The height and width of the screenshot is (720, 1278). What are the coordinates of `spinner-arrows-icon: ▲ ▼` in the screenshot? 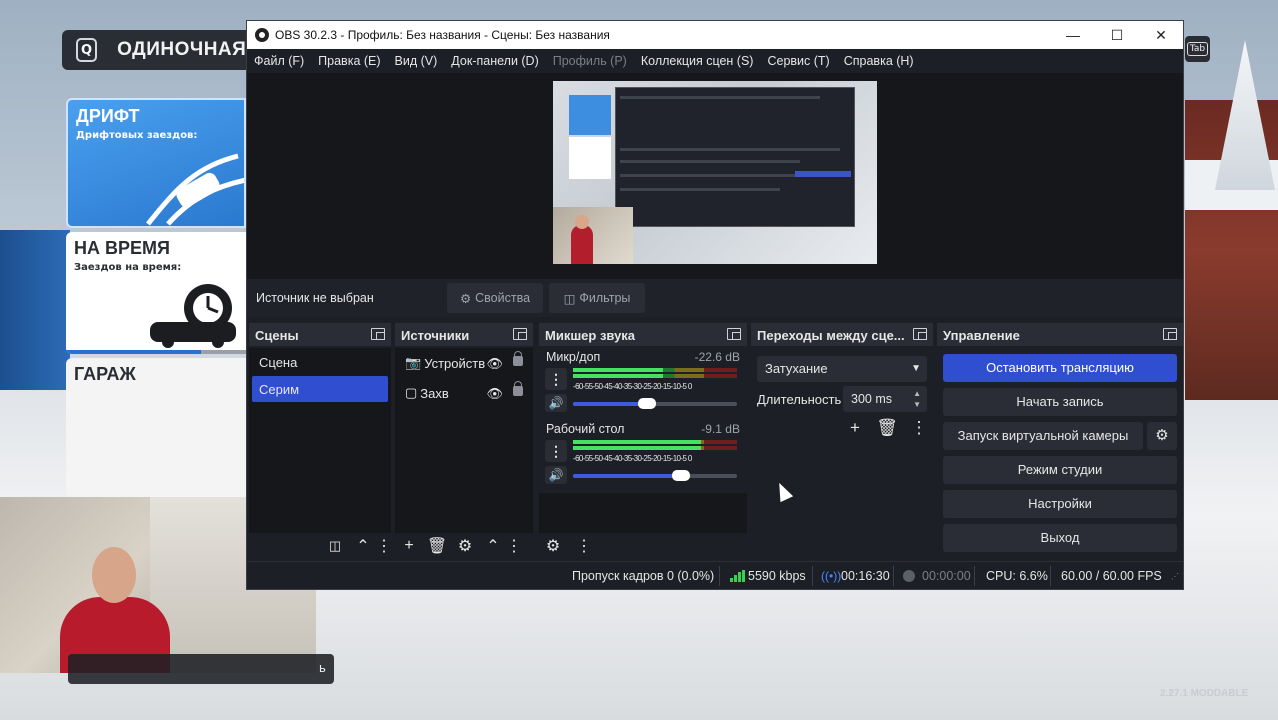 It's located at (917, 399).